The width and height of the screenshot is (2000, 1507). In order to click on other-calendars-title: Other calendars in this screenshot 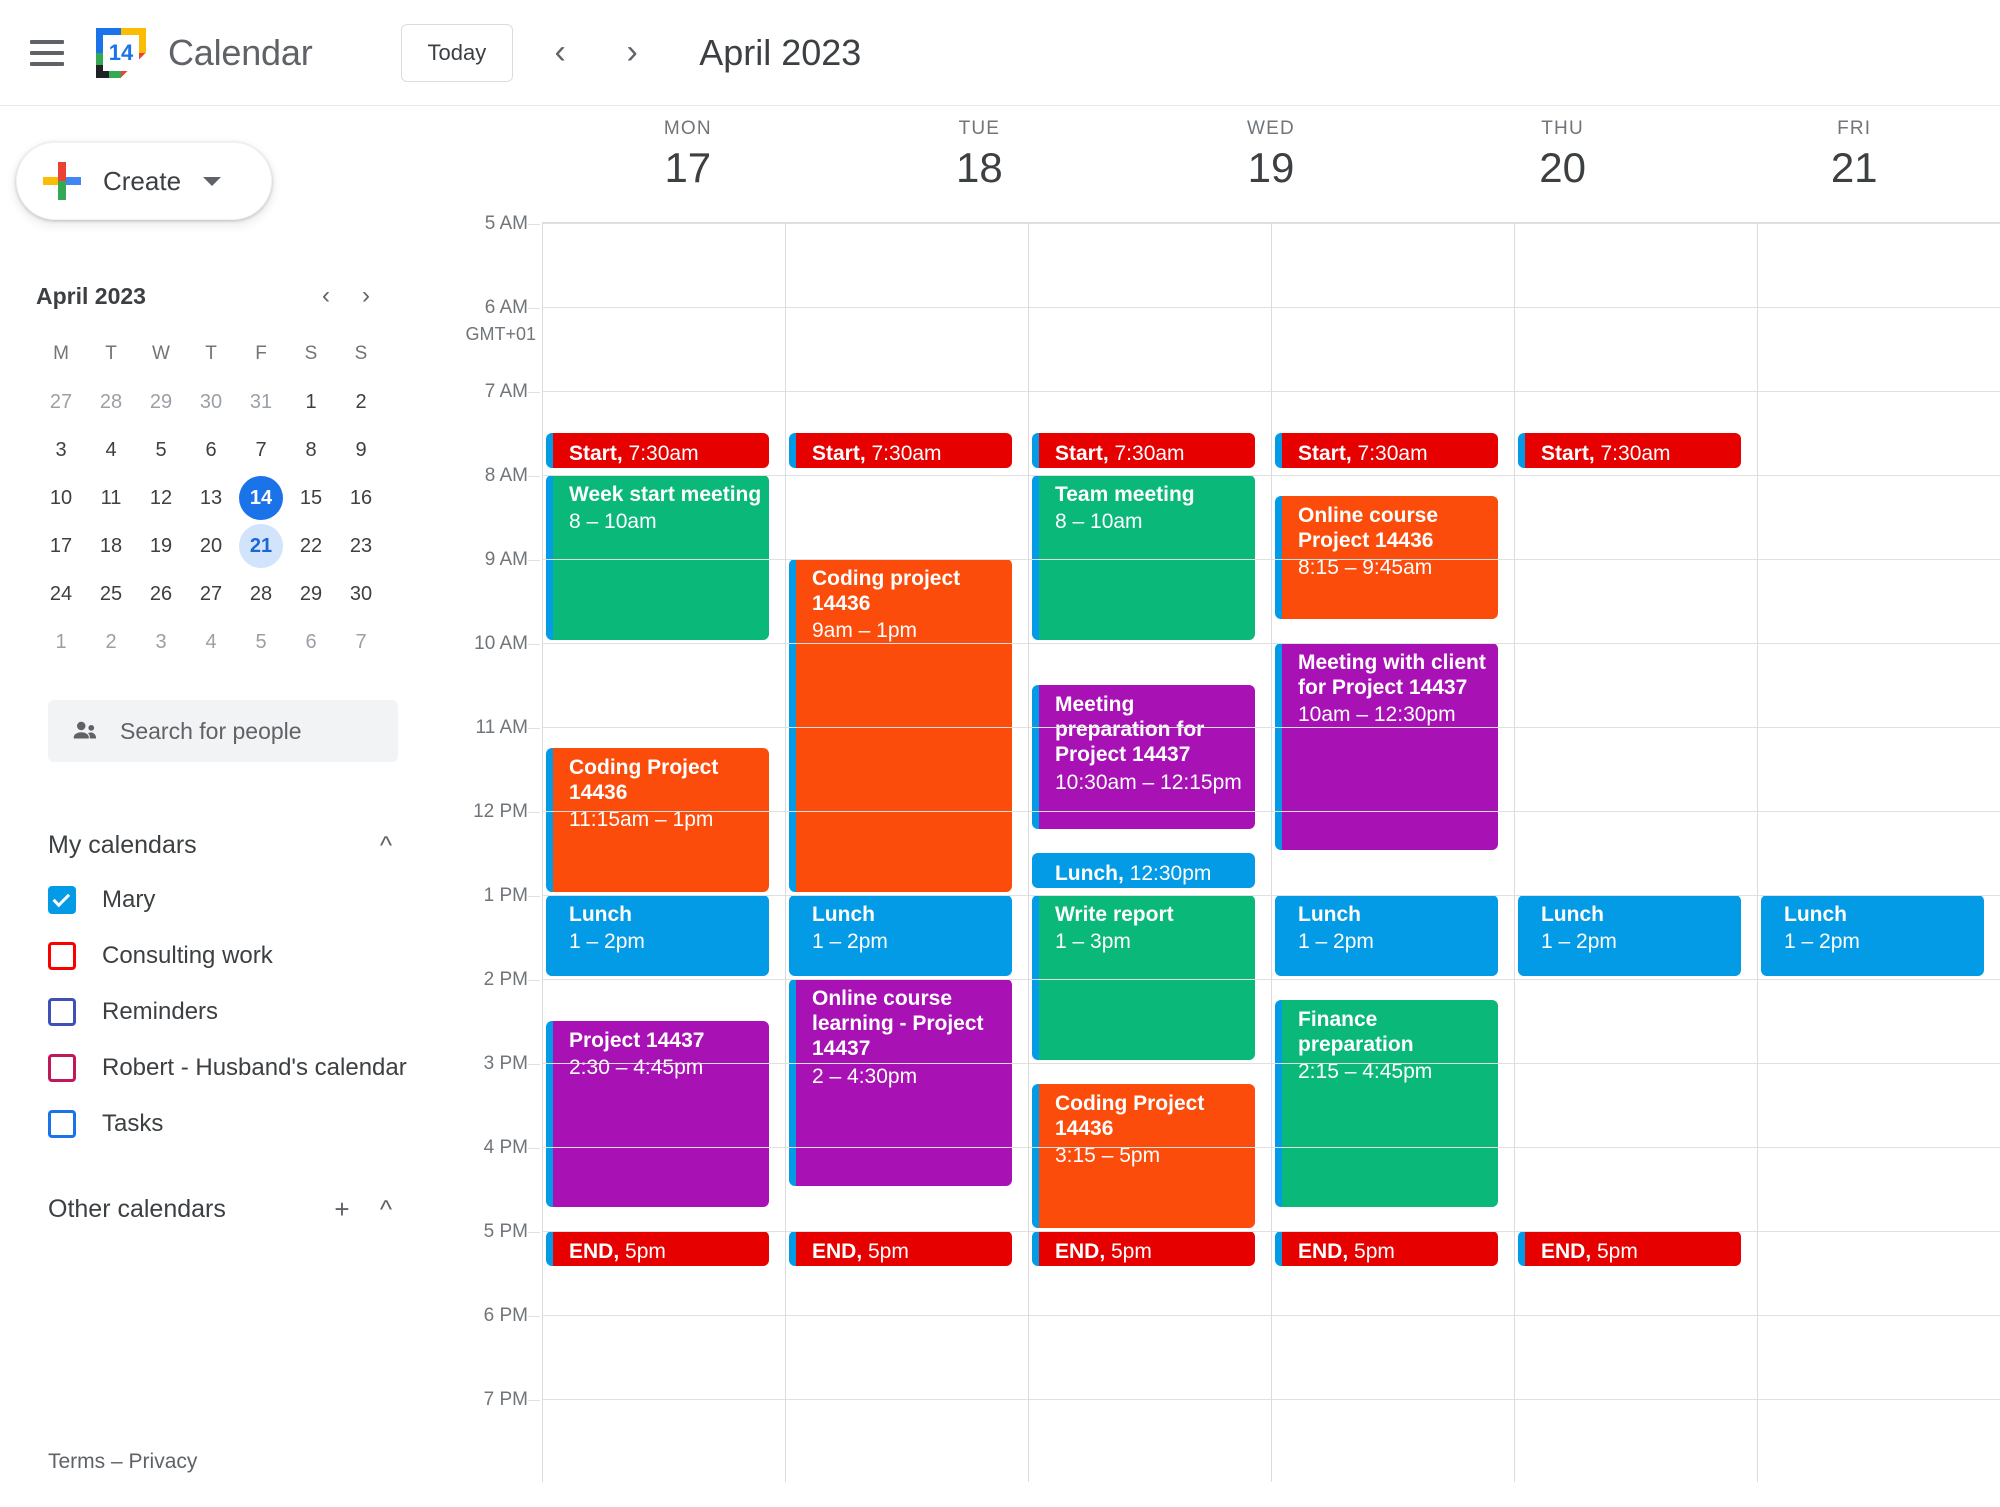, I will do `click(137, 1208)`.